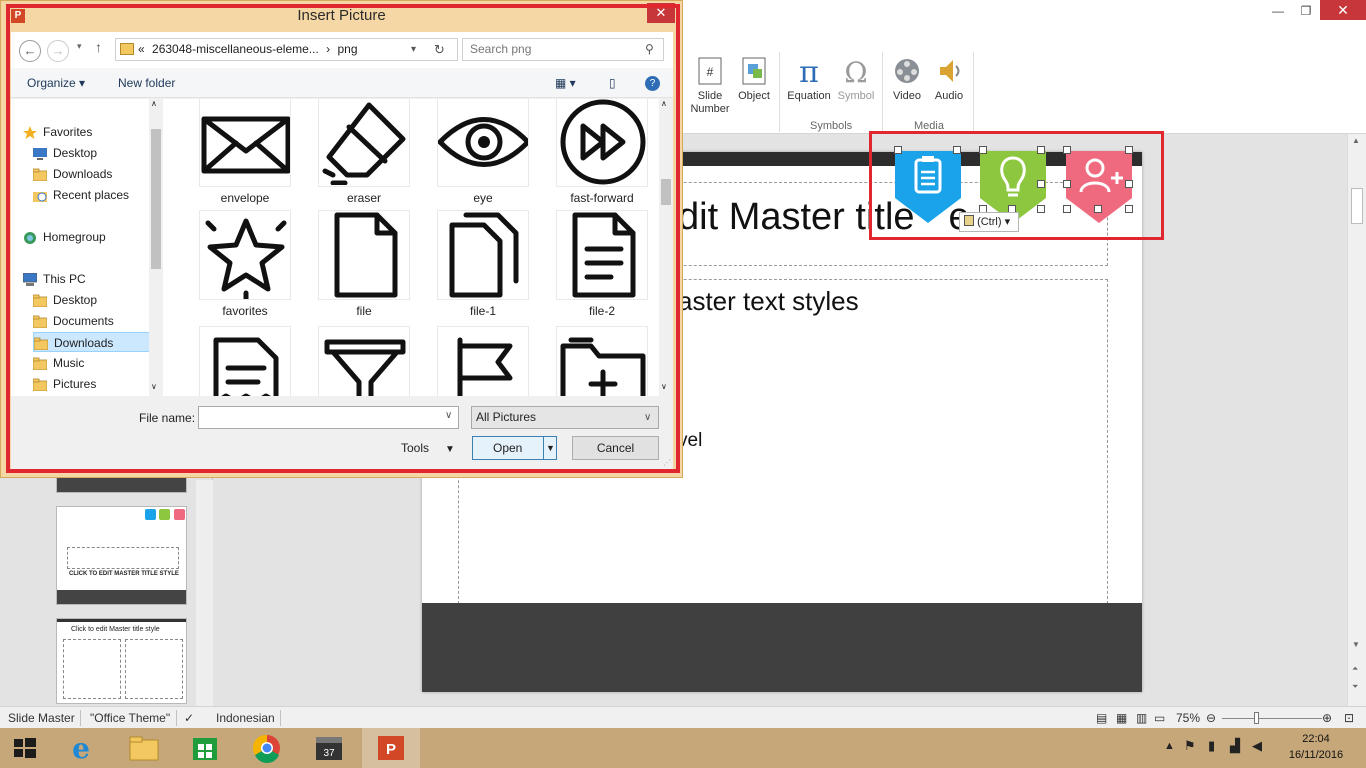 The width and height of the screenshot is (1366, 768). Describe the element at coordinates (856, 79) in the screenshot. I see `symbol-button: Ω Symbol` at that location.